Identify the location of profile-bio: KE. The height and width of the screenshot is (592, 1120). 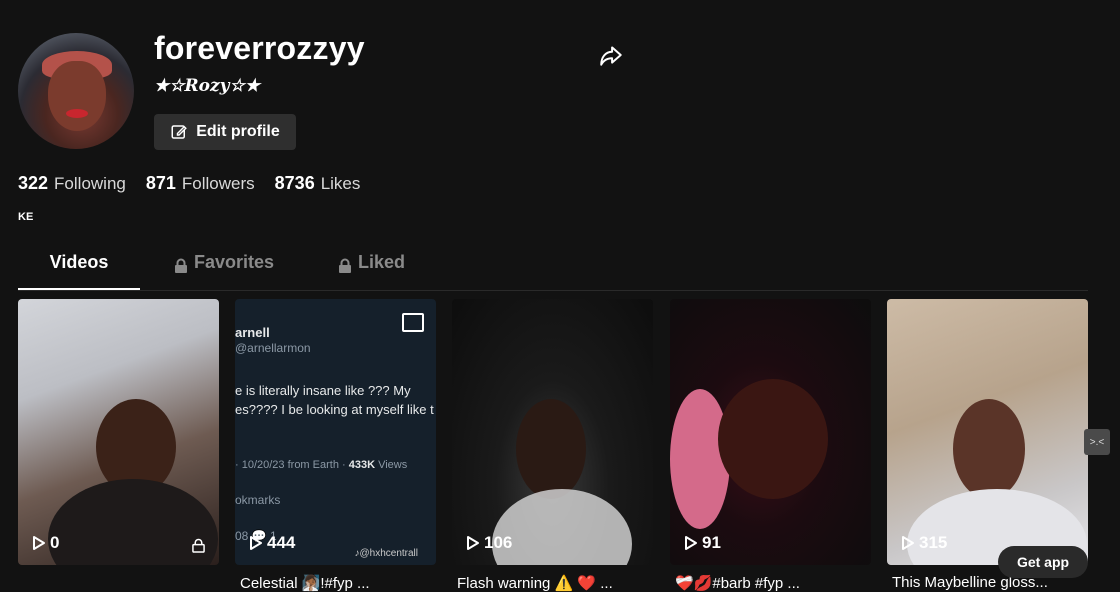
(26, 217).